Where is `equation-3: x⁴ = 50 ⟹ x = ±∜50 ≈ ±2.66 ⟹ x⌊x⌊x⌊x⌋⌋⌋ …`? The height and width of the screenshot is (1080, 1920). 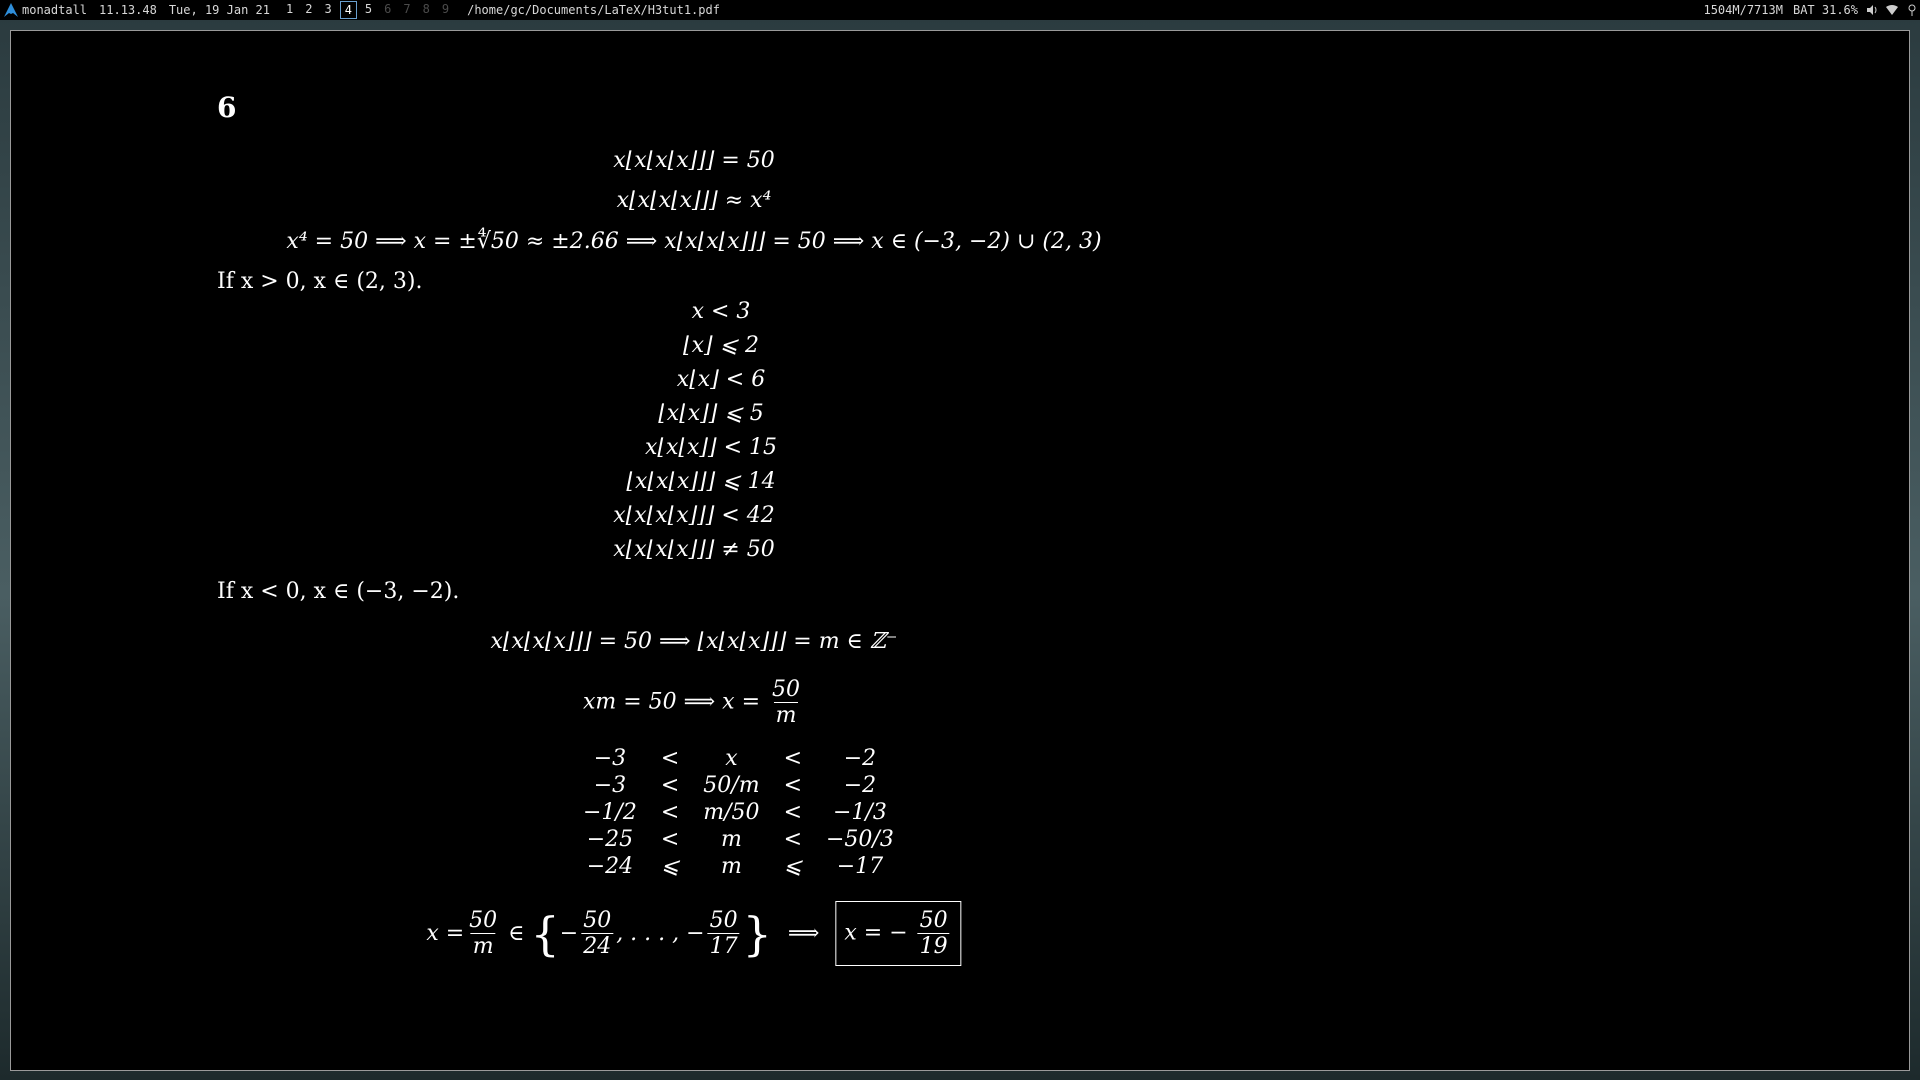 equation-3: x⁴ = 50 ⟹ x = ±∜50 ≈ ±2.66 ⟹ x⌊x⌊x⌊x⌋⌋⌋ … is located at coordinates (694, 241).